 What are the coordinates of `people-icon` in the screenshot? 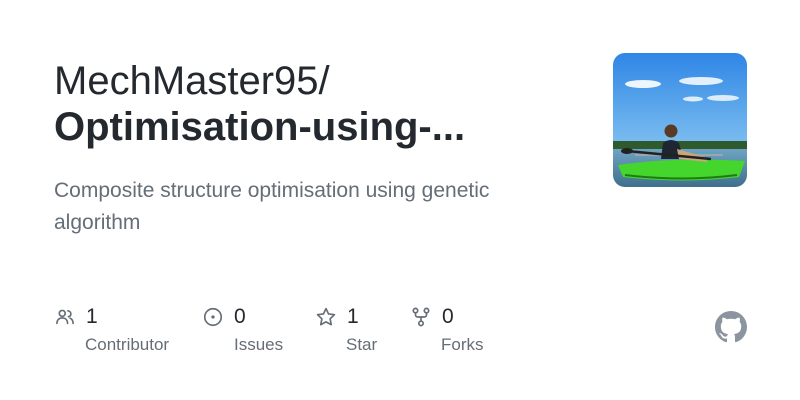 It's located at (65, 317).